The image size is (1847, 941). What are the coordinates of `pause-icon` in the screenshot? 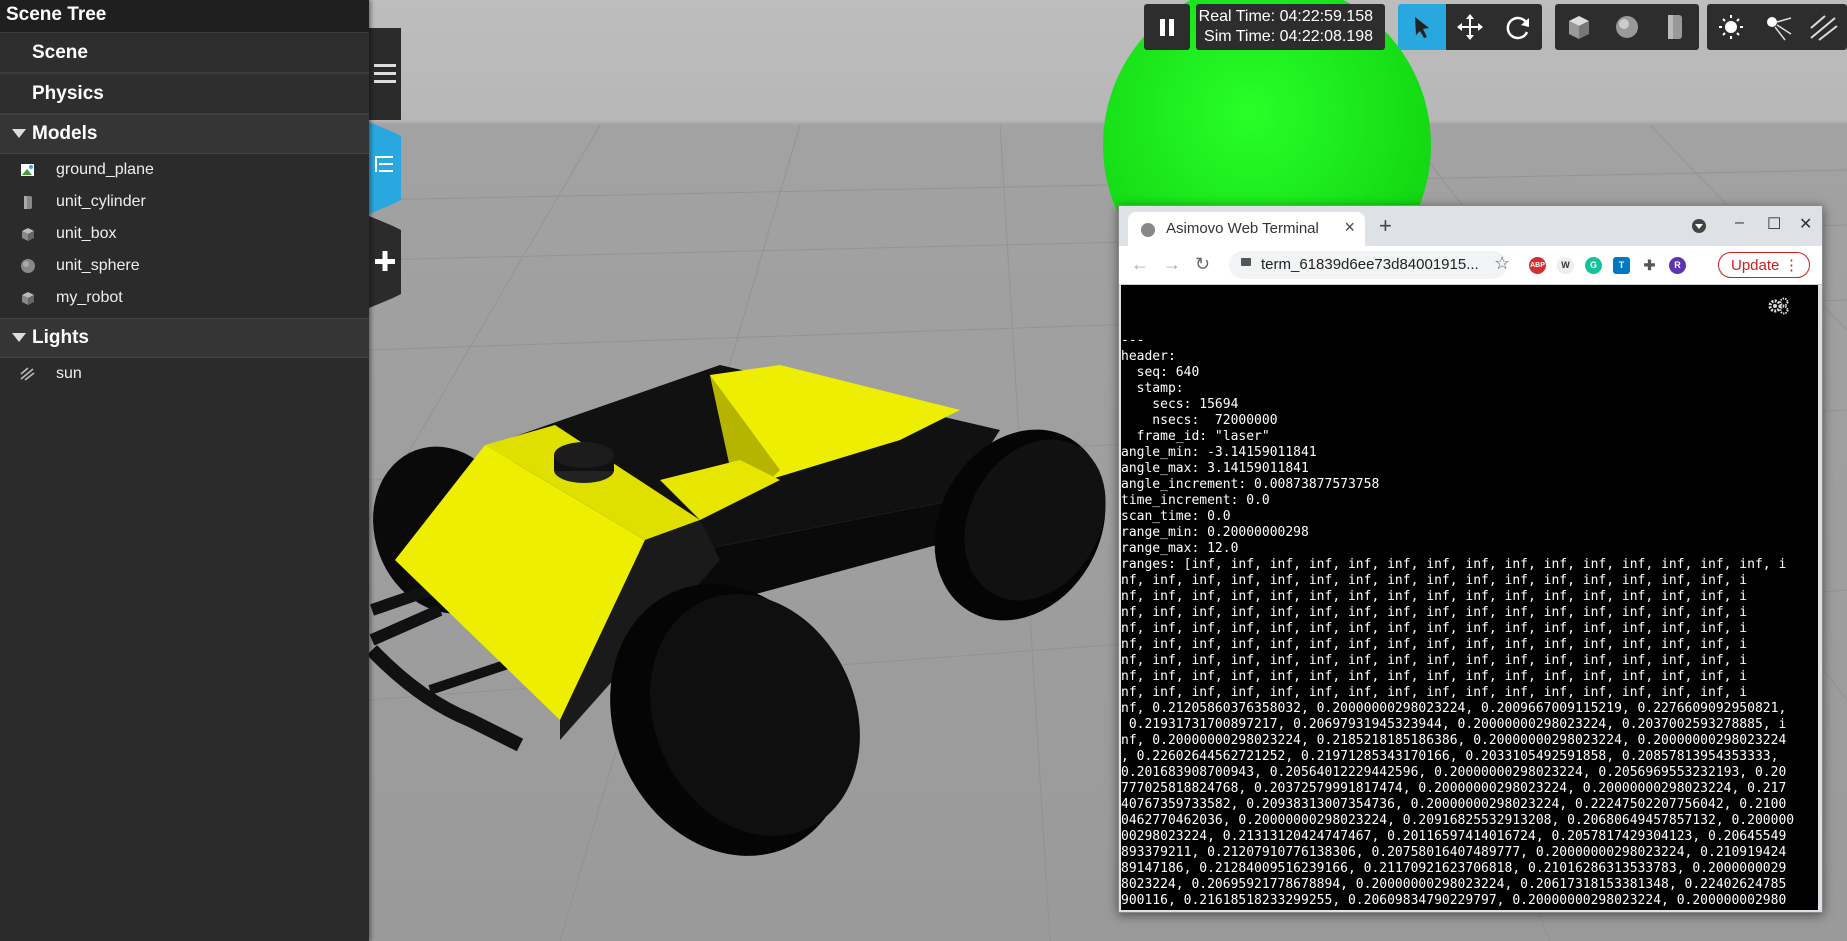 It's located at (1167, 27).